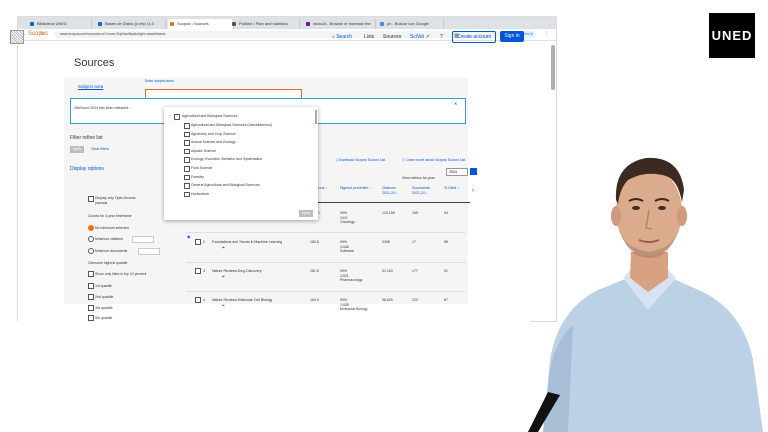 This screenshot has height=432, width=768. I want to click on col-documents: Documents 2021-24 ↓, so click(423, 191).